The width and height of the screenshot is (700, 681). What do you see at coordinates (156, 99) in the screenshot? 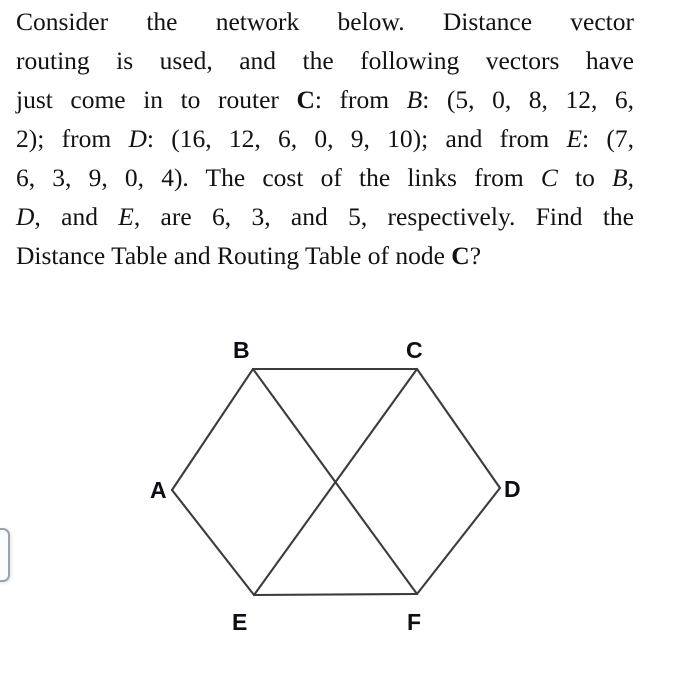
I see `text-run: just come in to router` at bounding box center [156, 99].